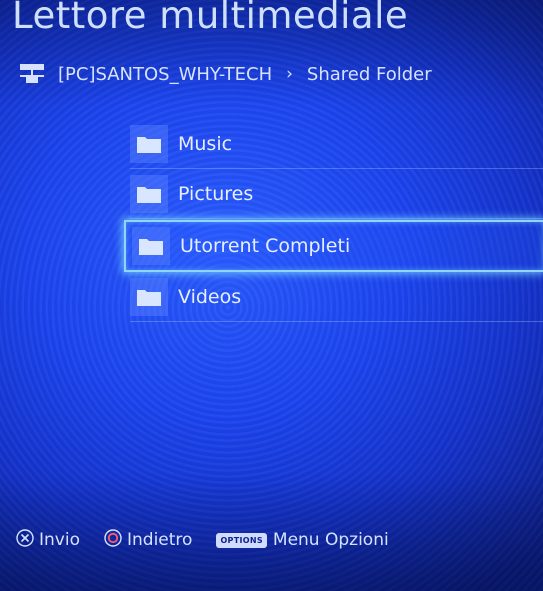 This screenshot has width=543, height=591. I want to click on breadcrumb-server: [PC]SANTOS_WHY-TECH, so click(165, 74).